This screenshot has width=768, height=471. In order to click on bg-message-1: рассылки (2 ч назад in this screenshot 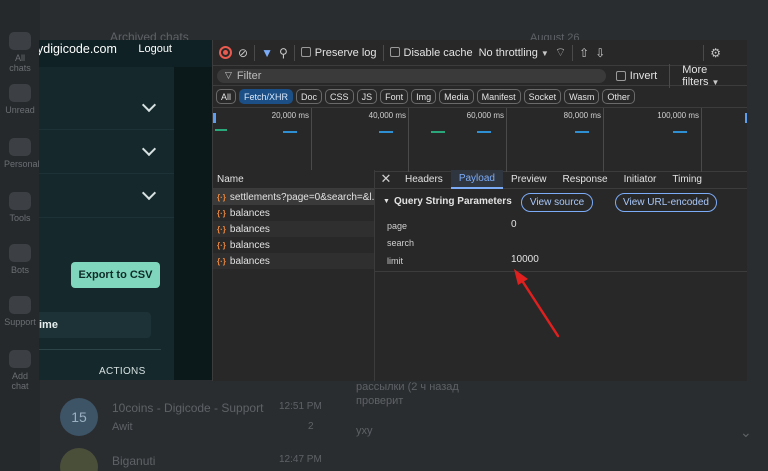, I will do `click(407, 387)`.